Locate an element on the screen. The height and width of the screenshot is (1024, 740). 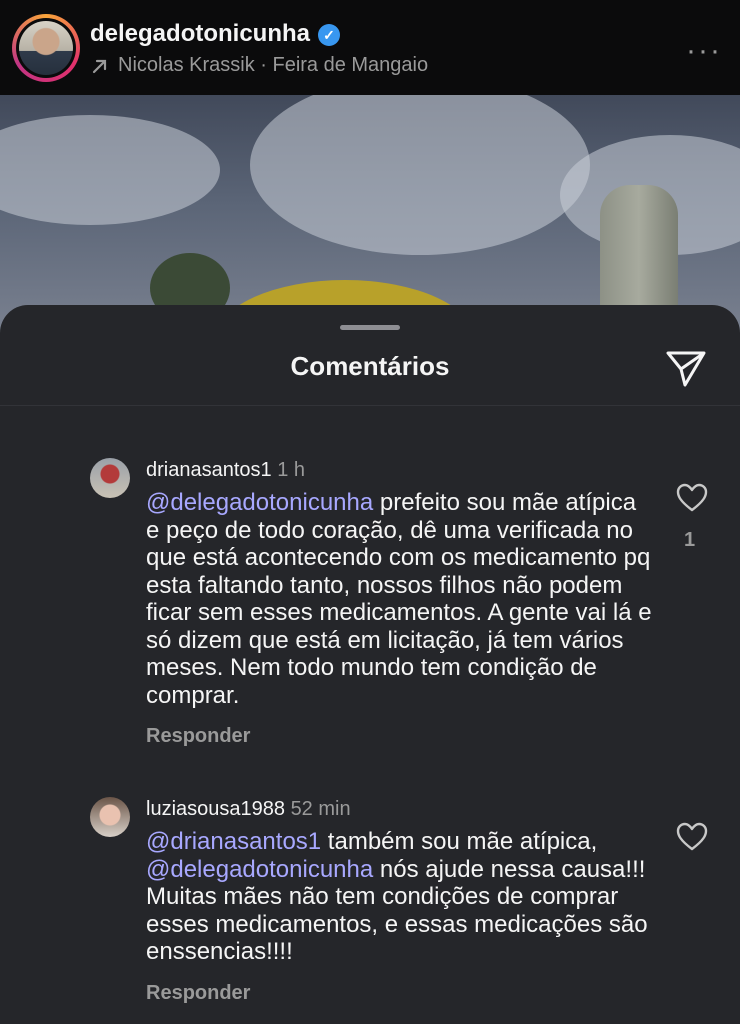
arrow-up-right-icon is located at coordinates (99, 66).